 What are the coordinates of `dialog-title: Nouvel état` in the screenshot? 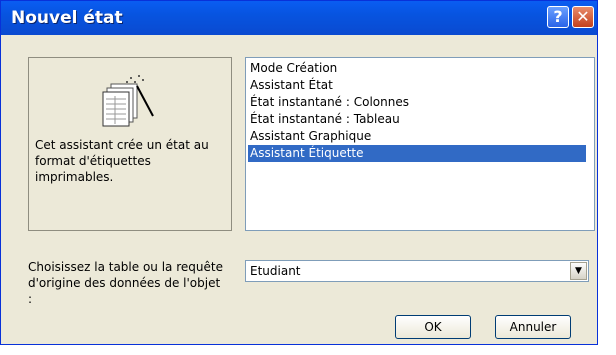 It's located at (67, 18).